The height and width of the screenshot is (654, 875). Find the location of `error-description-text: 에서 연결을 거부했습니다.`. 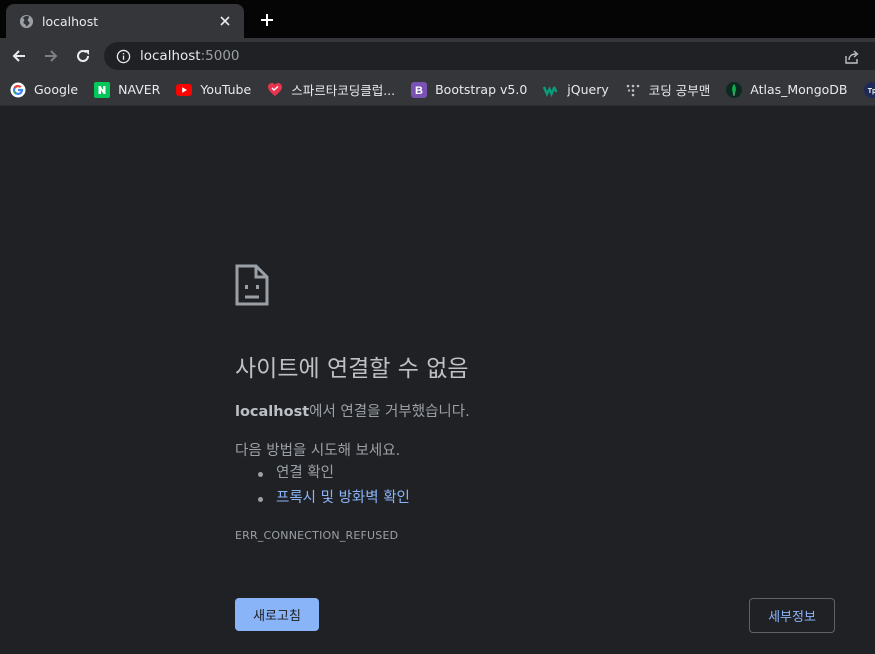

error-description-text: 에서 연결을 거부했습니다. is located at coordinates (389, 412).